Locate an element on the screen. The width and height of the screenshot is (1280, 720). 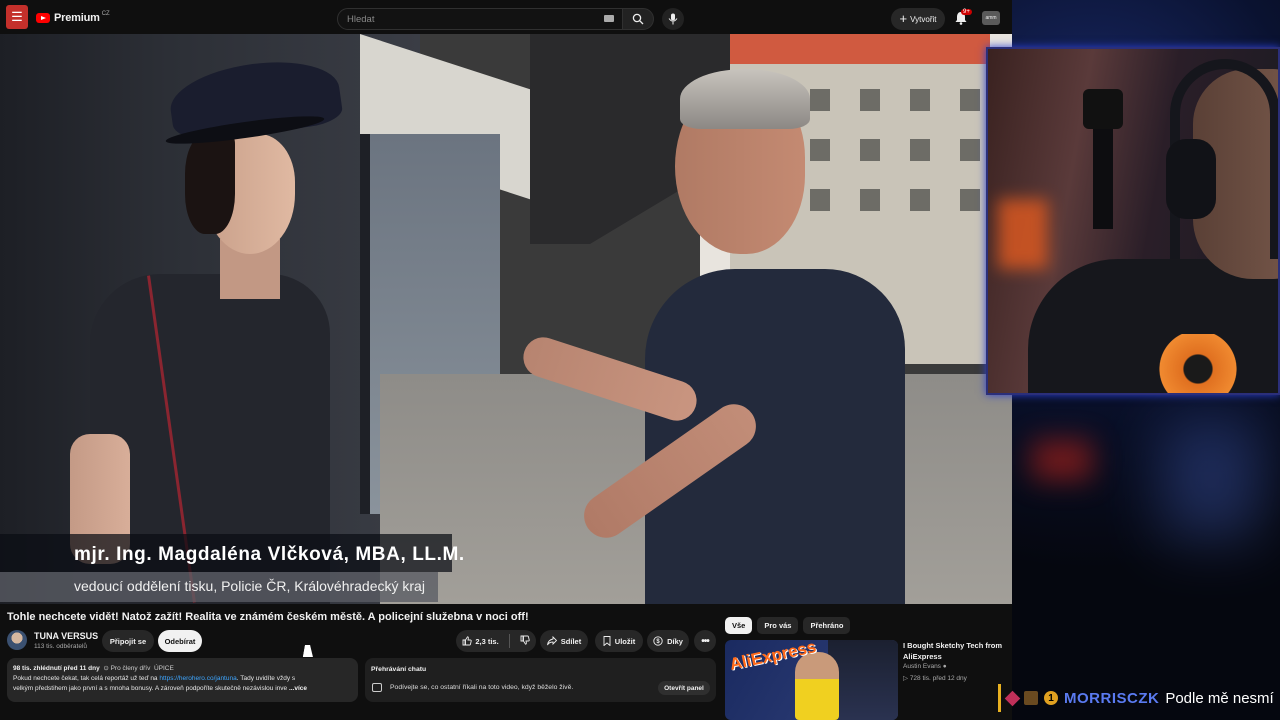
divider is located at coordinates (509, 641).